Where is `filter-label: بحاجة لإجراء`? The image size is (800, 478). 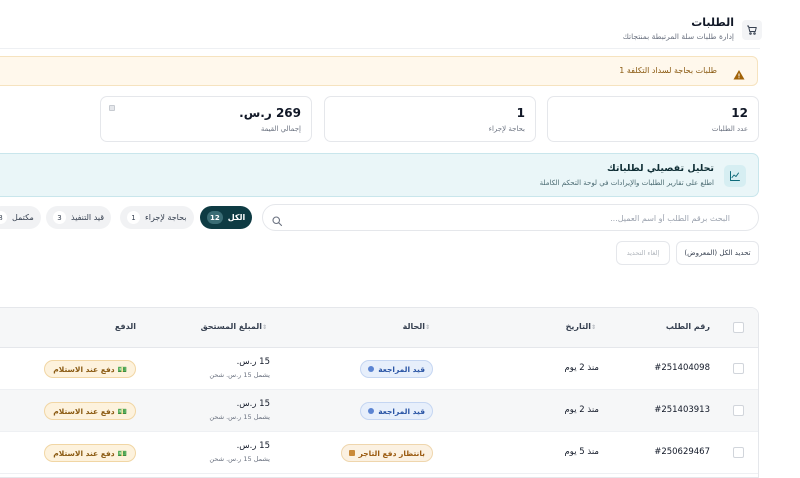 filter-label: بحاجة لإجراء is located at coordinates (166, 217).